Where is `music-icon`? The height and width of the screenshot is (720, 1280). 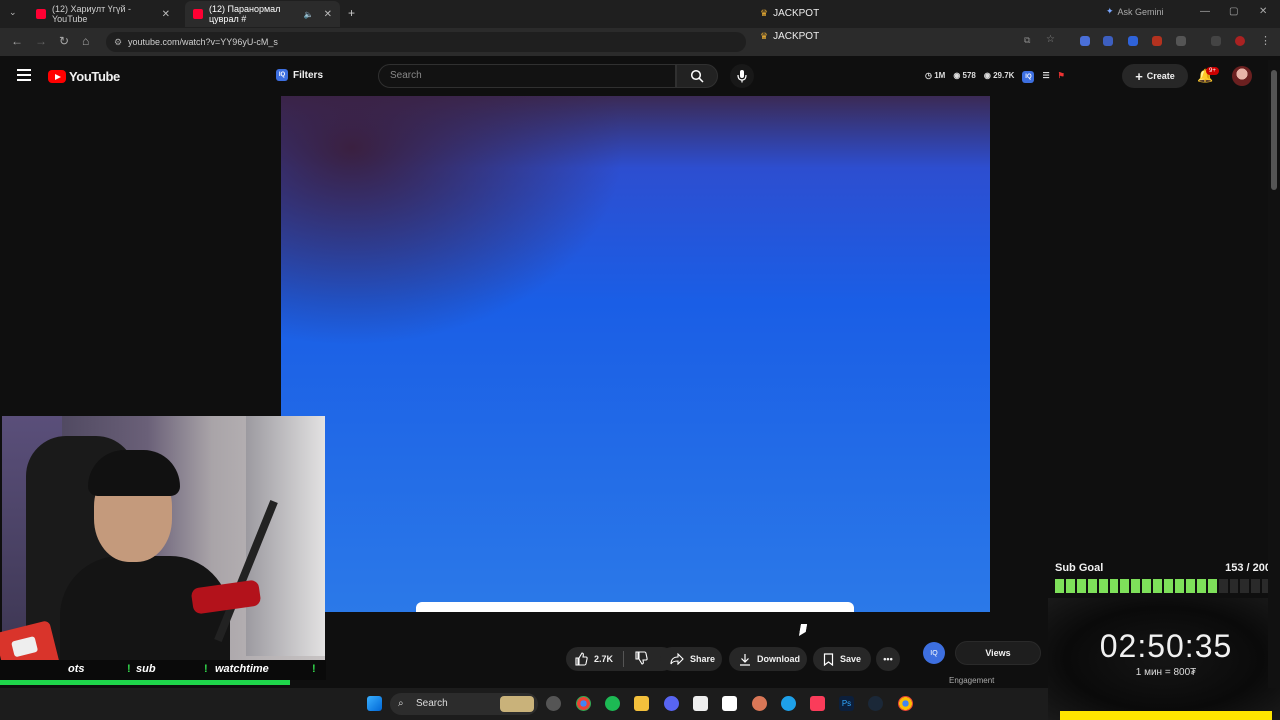
music-icon is located at coordinates (817, 703).